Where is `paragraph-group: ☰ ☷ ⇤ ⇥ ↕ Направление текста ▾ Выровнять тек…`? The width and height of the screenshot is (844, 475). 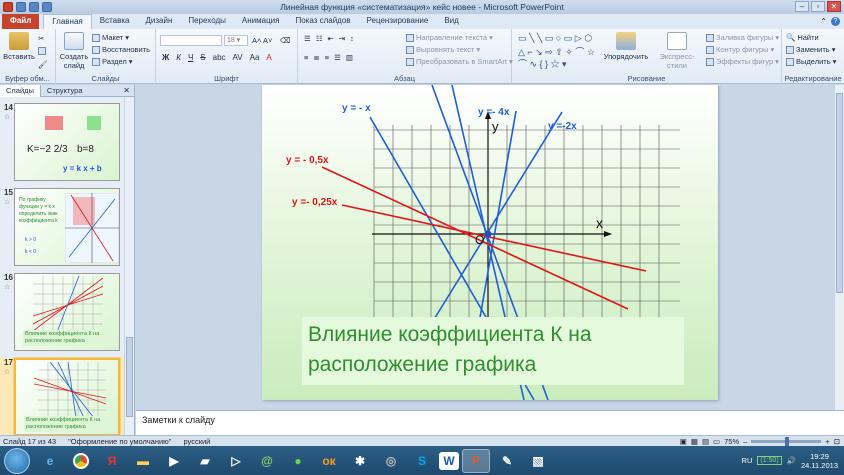
paragraph-group: ☰ ☷ ⇤ ⇥ ↕ Направление текста ▾ Выровнять тек… is located at coordinates (405, 56).